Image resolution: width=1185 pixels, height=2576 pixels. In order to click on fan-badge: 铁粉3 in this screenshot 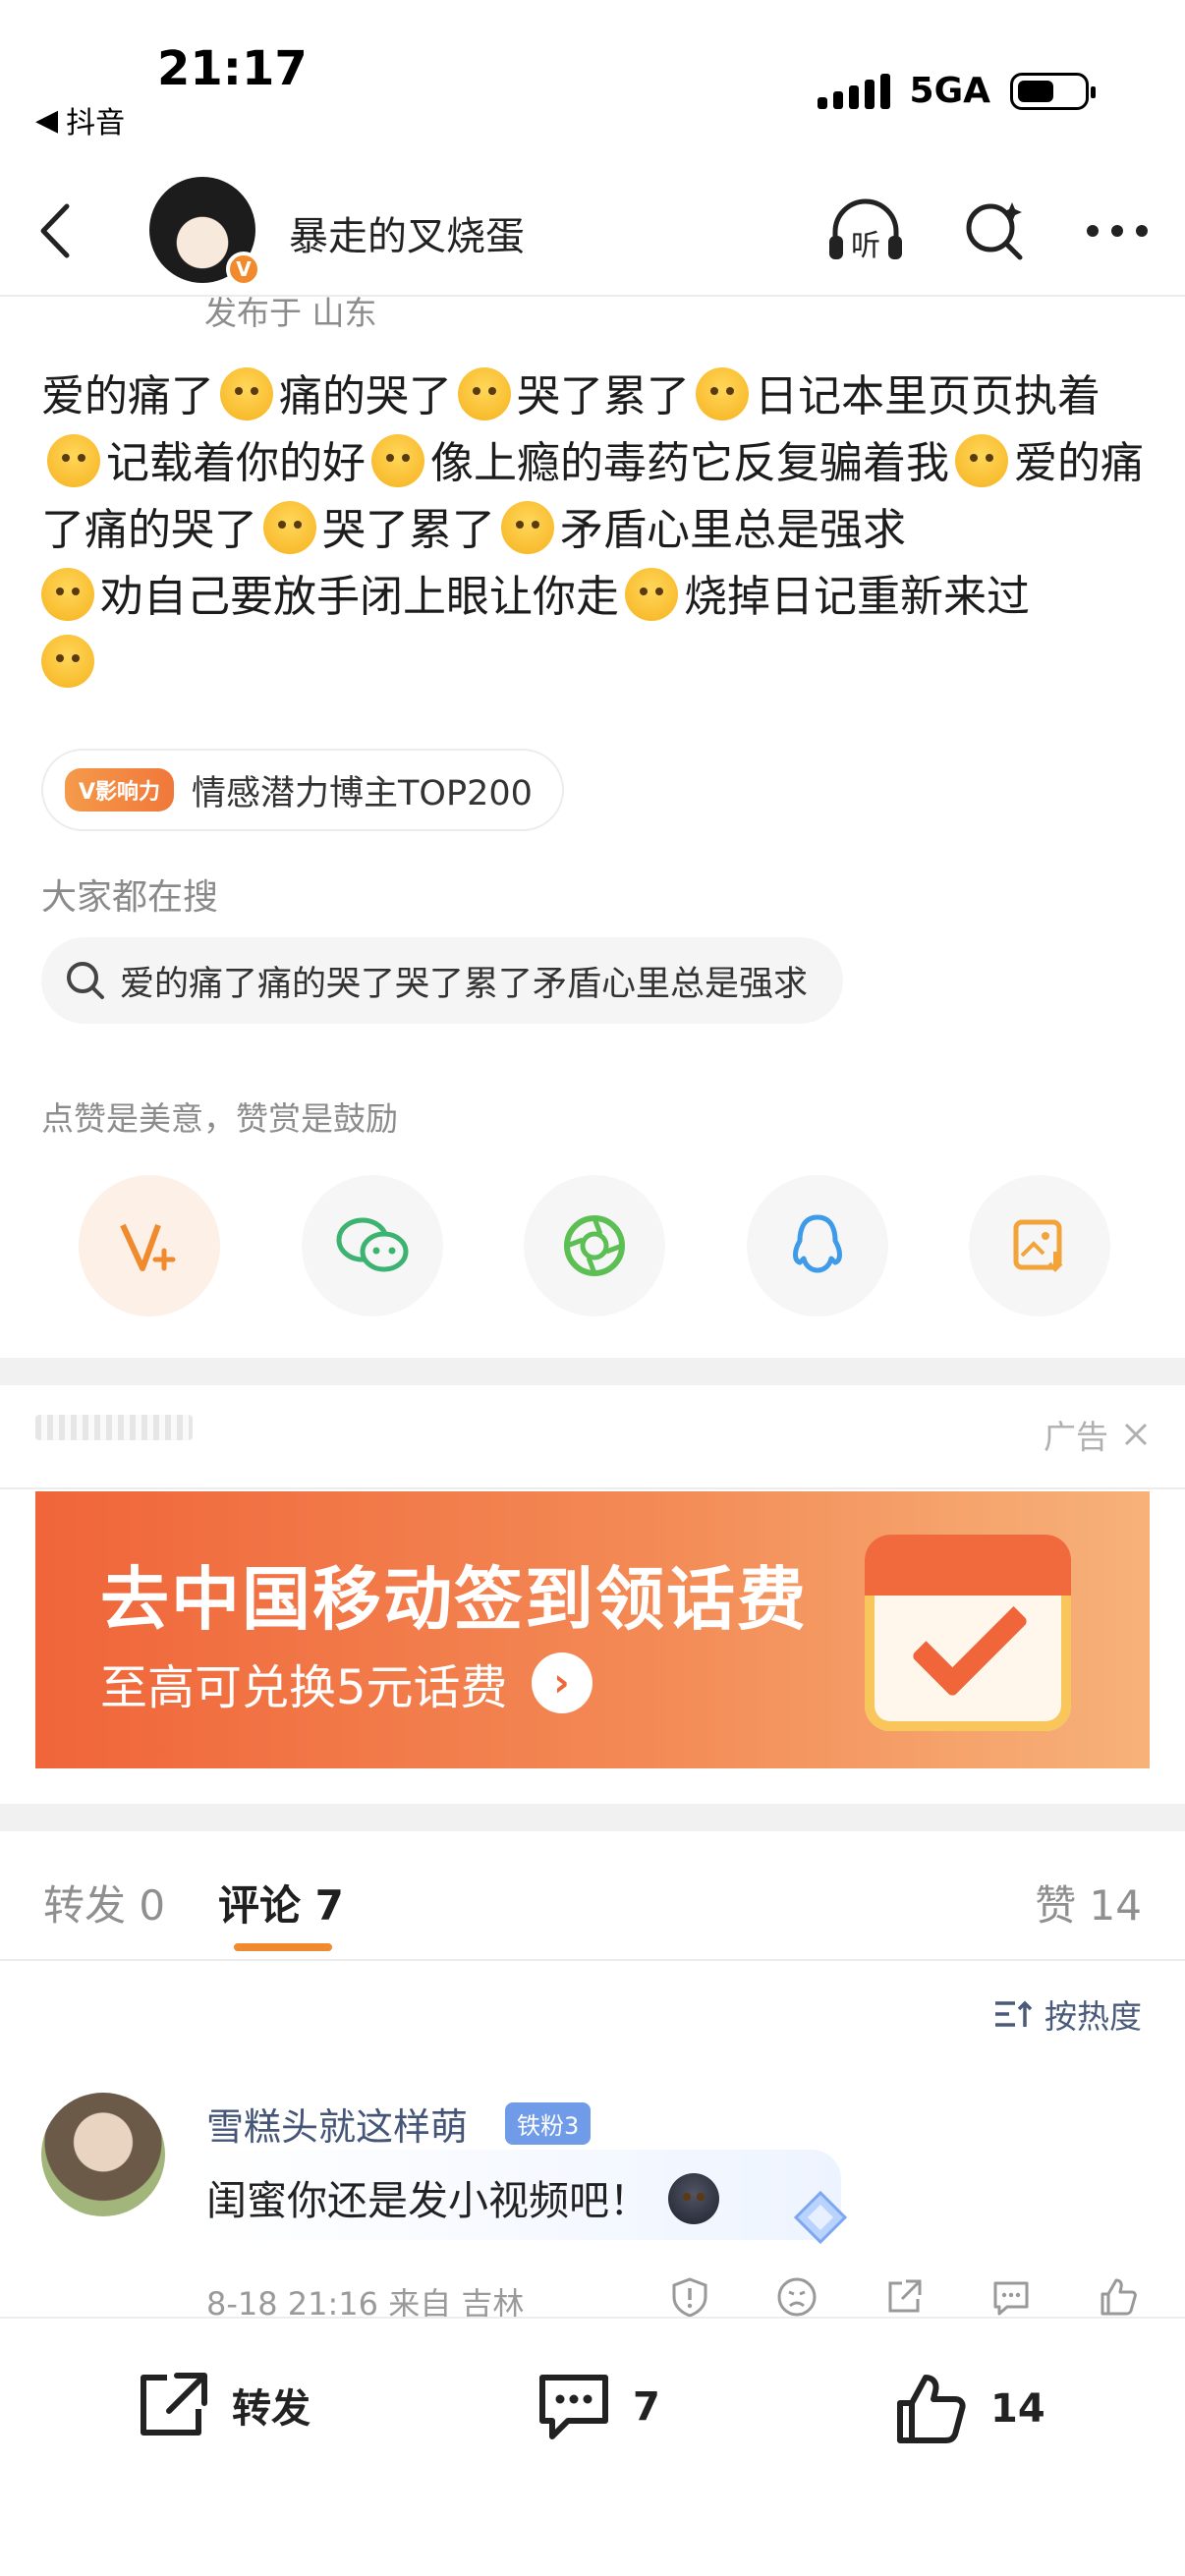, I will do `click(548, 2123)`.